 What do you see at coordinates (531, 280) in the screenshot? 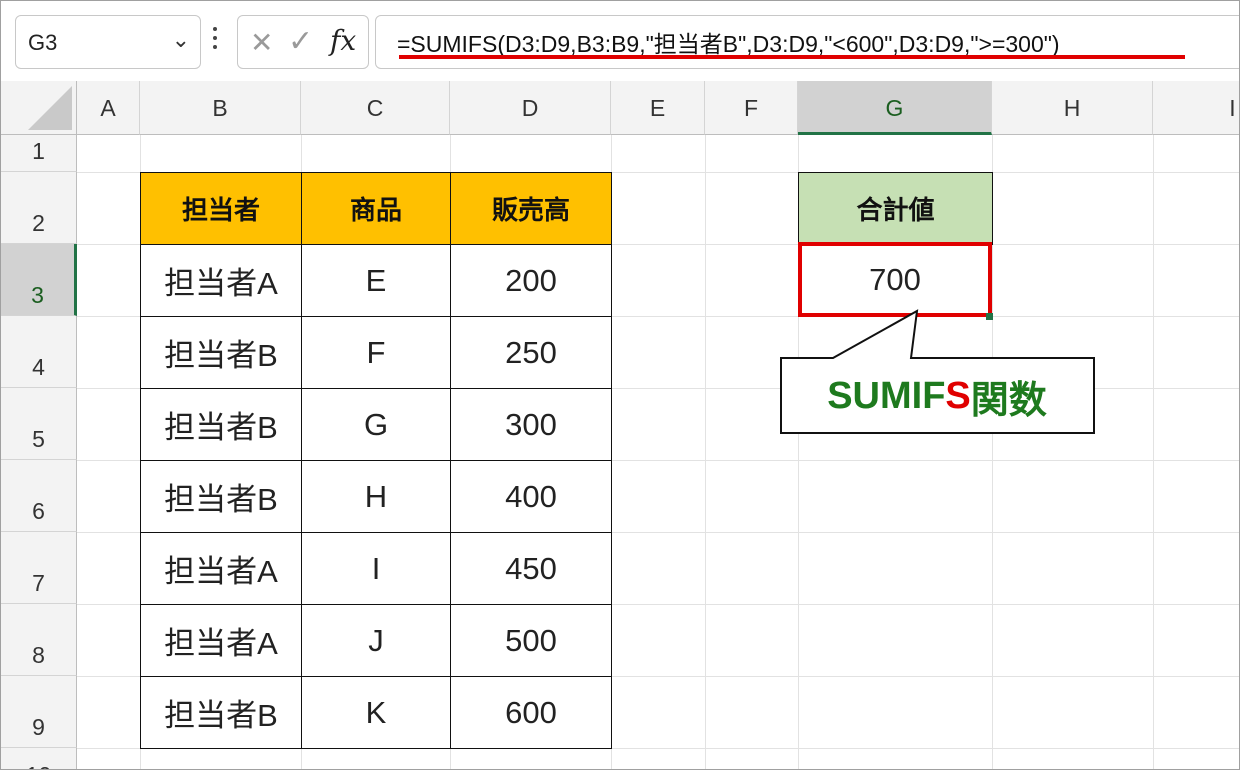
I see `table-cell: 200` at bounding box center [531, 280].